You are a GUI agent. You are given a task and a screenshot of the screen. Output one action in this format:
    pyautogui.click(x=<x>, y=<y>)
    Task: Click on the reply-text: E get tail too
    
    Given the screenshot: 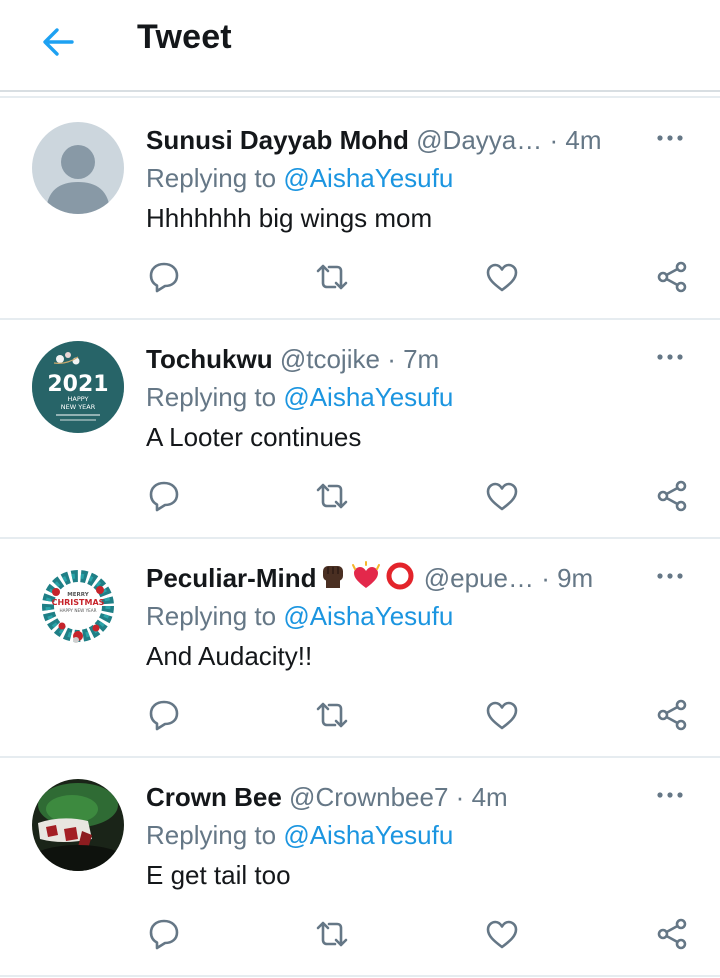 What is the action you would take?
    pyautogui.click(x=218, y=875)
    